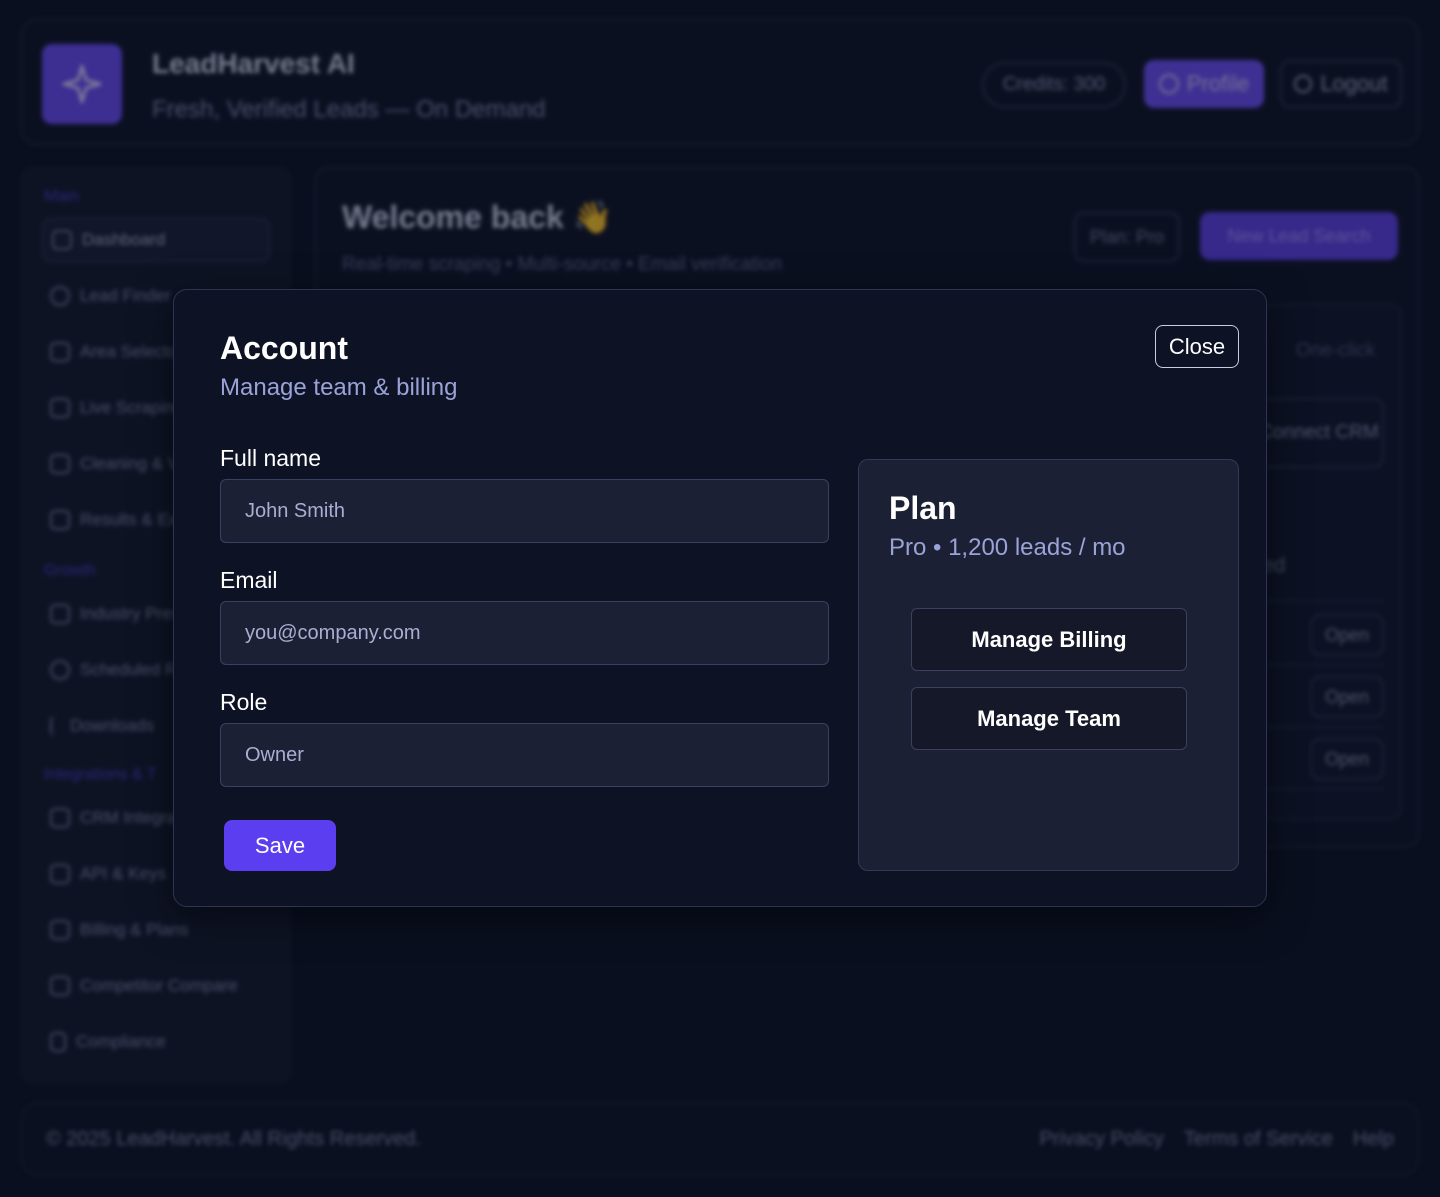  Describe the element at coordinates (1007, 547) in the screenshot. I see `plan-subtitle: Pro • 1,200 leads / mo` at that location.